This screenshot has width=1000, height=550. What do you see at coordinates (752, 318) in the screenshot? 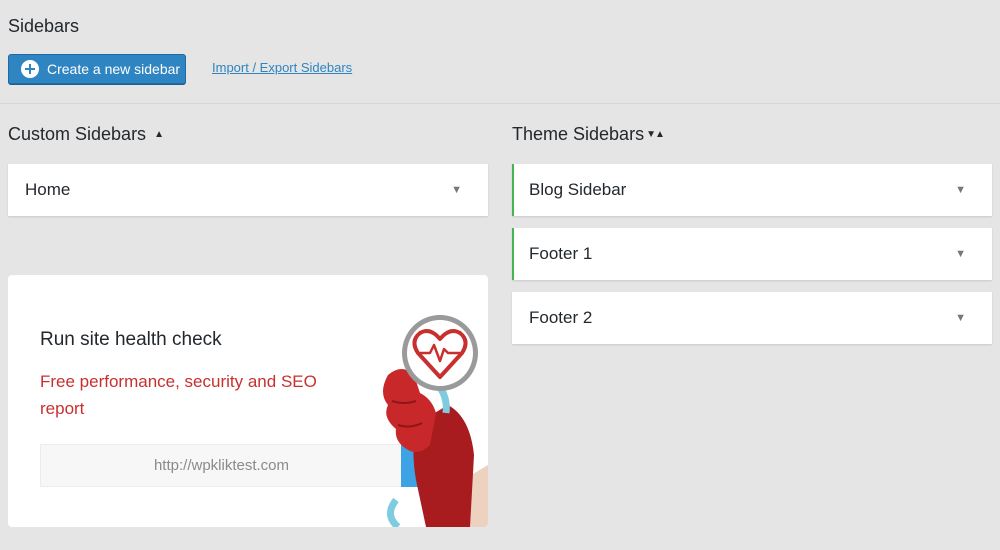
I see `theme-sidebar-footer-2: Footer 2 ▼` at bounding box center [752, 318].